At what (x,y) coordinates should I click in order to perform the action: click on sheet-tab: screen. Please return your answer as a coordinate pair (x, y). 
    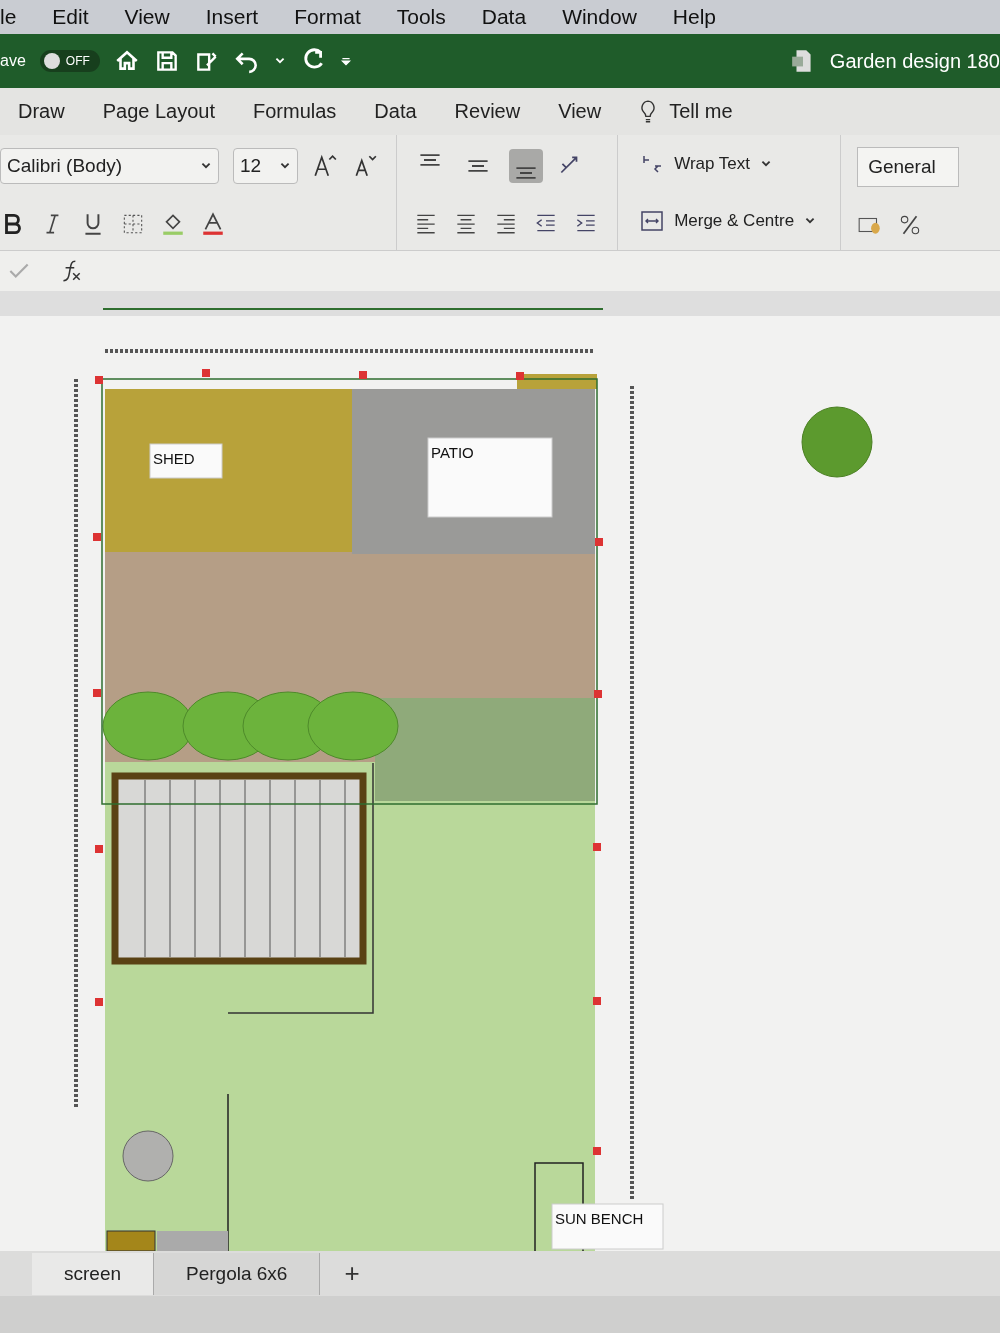
    Looking at the image, I should click on (93, 1273).